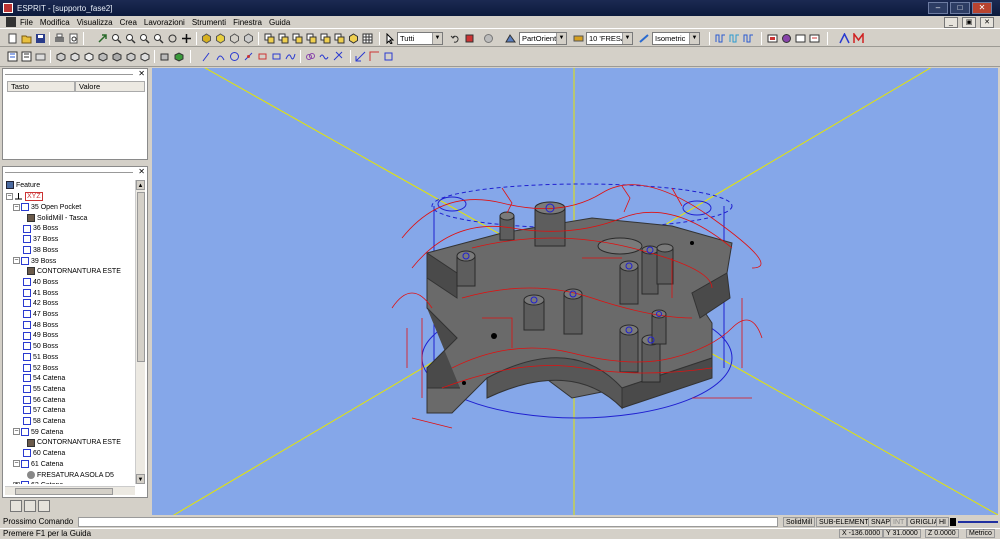 Image resolution: width=1000 pixels, height=539 pixels. Describe the element at coordinates (35, 368) in the screenshot. I see `tree-feature-item: 52 Boss` at that location.